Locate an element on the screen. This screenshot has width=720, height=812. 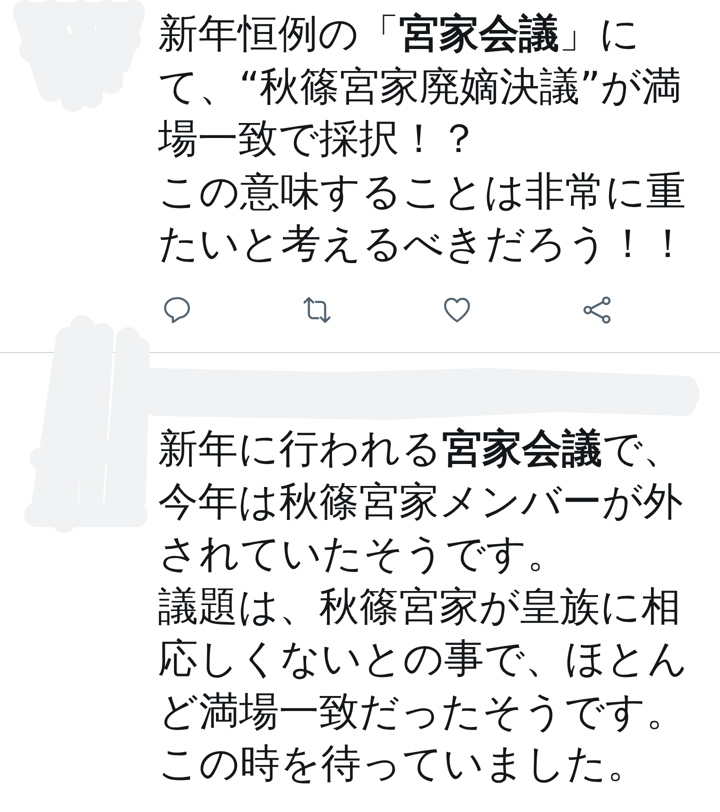
retweet-button is located at coordinates (317, 310).